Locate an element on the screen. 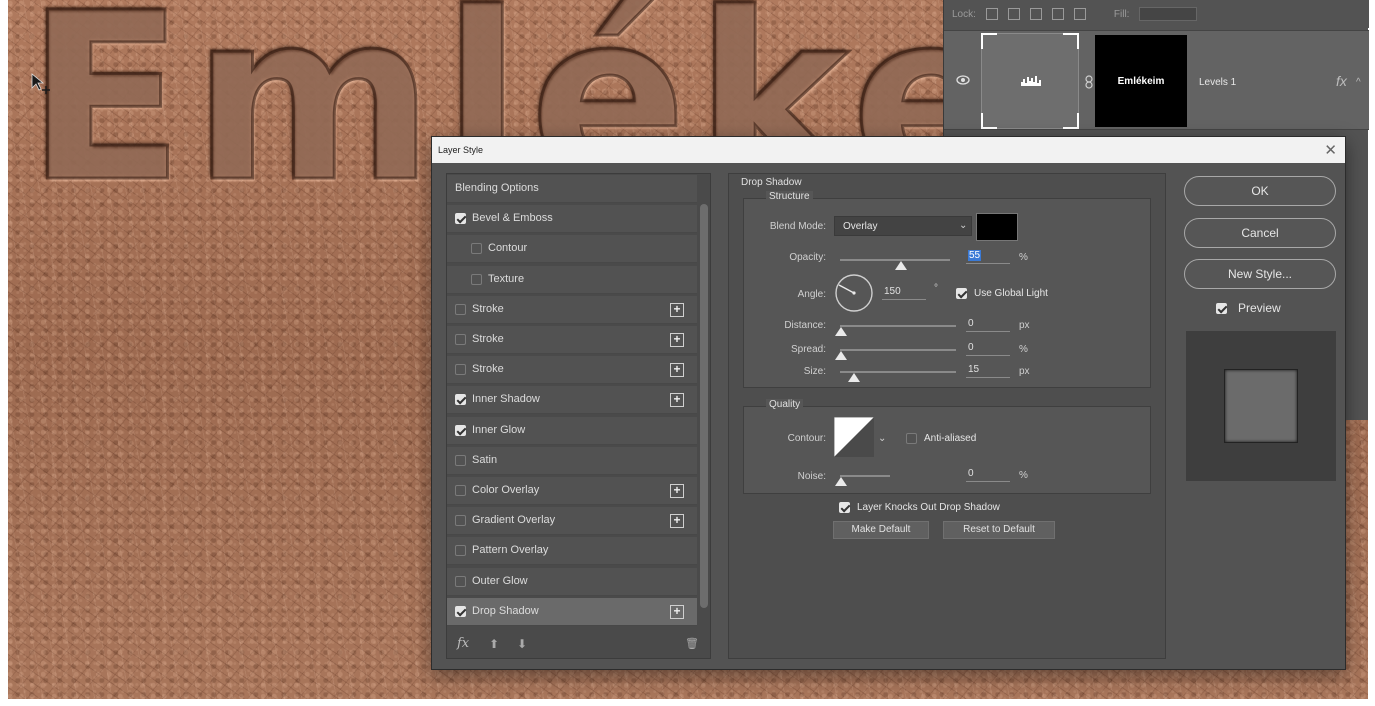 The width and height of the screenshot is (1375, 706). scrollbar-thumb is located at coordinates (704, 406).